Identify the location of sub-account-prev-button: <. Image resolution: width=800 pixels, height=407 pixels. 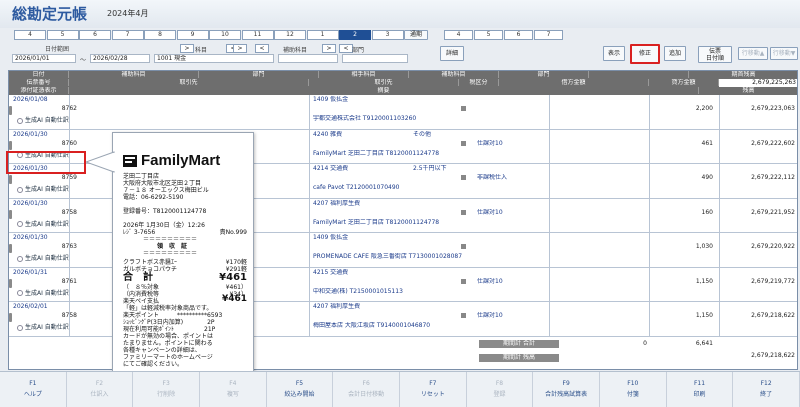
(262, 48).